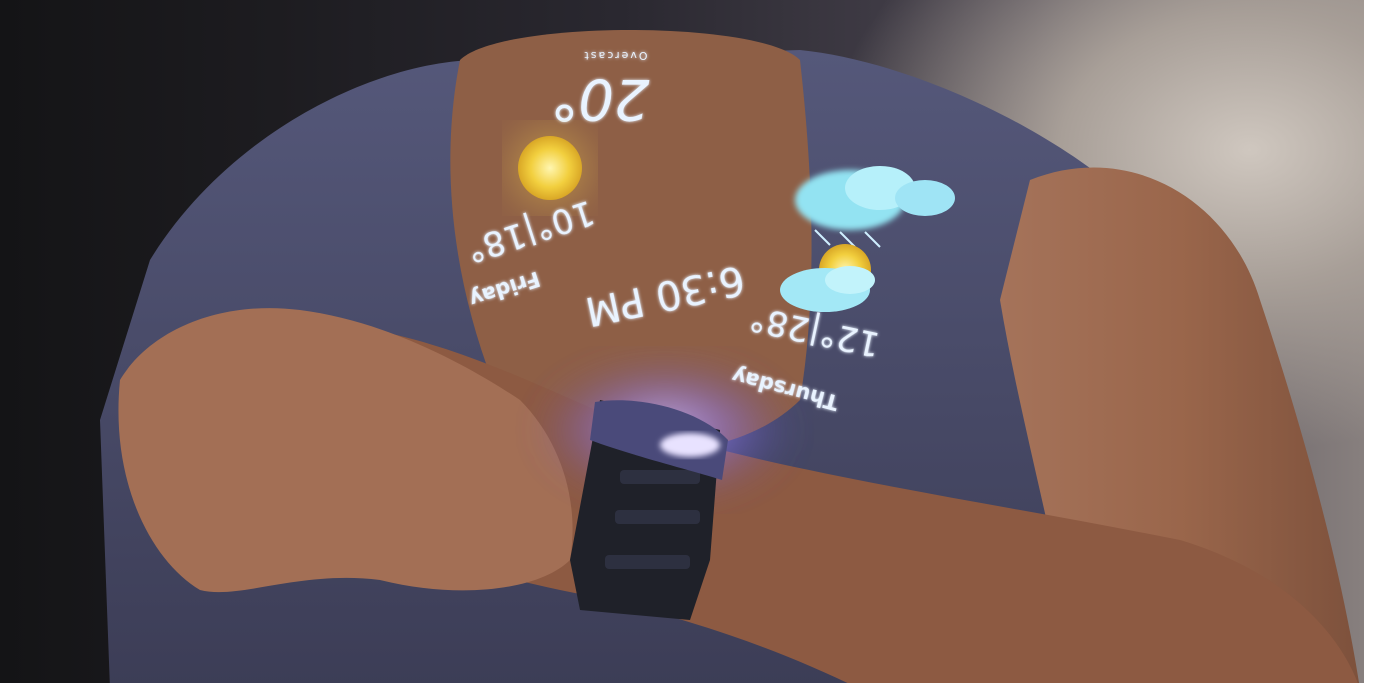  Describe the element at coordinates (689, 686) in the screenshot. I see `frame-edge-bottom` at that location.